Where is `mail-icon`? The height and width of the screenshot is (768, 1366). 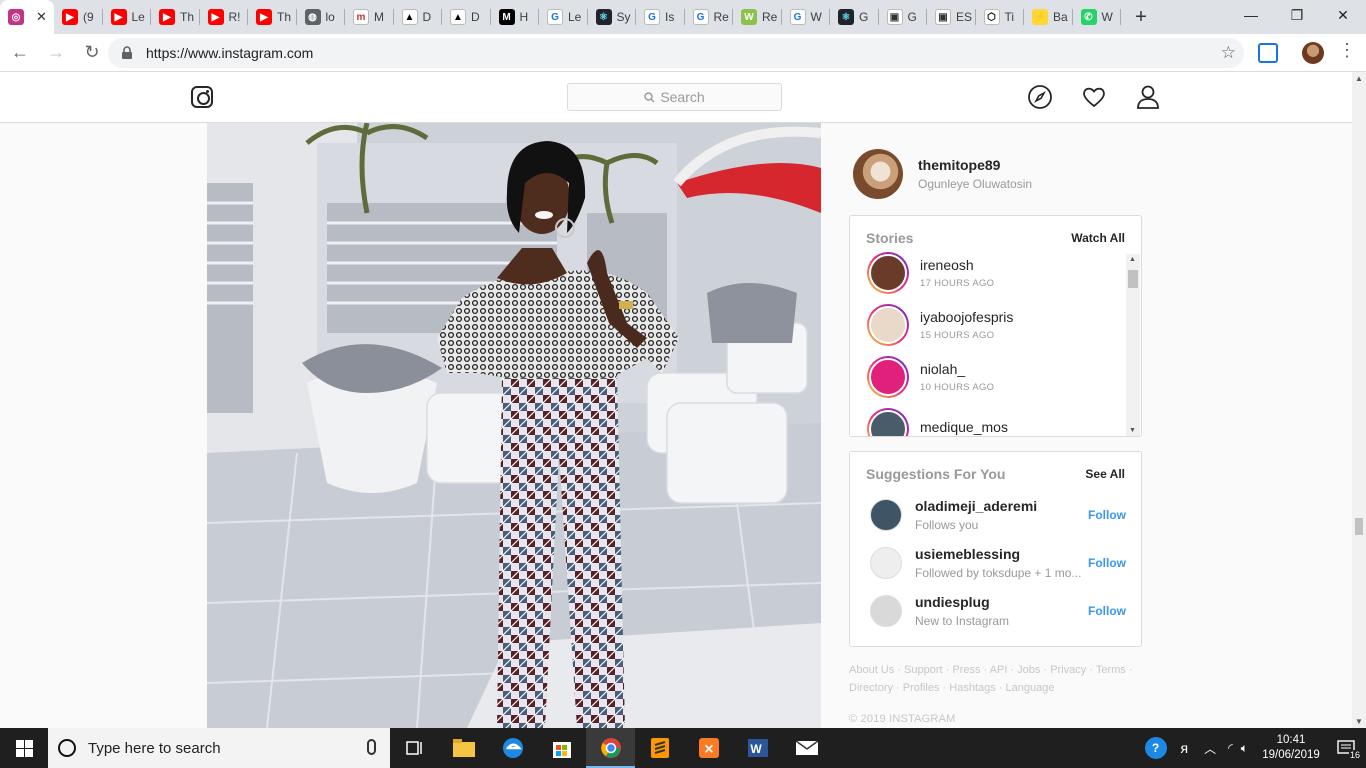
mail-icon is located at coordinates (806, 748).